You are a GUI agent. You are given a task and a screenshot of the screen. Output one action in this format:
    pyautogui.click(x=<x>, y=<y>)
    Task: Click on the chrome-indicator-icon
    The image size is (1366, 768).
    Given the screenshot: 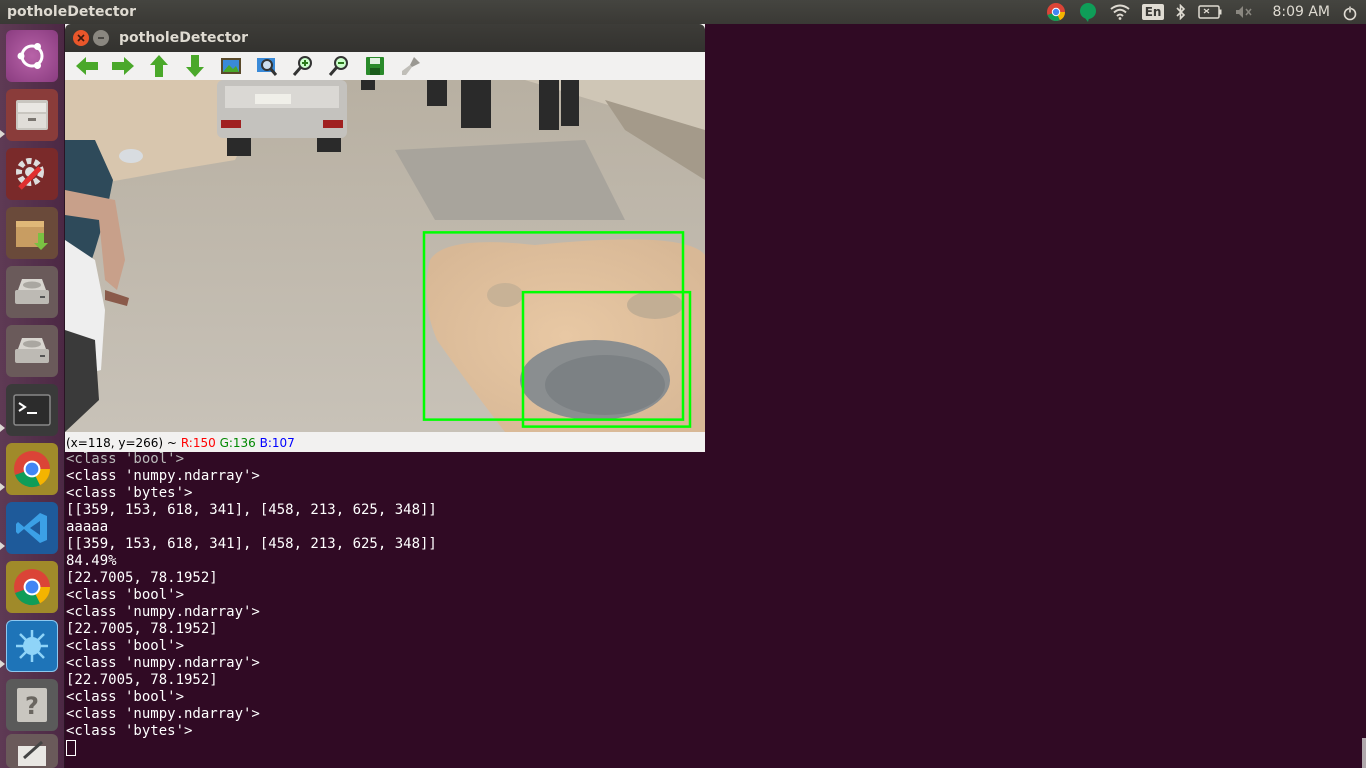 What is the action you would take?
    pyautogui.click(x=1056, y=12)
    